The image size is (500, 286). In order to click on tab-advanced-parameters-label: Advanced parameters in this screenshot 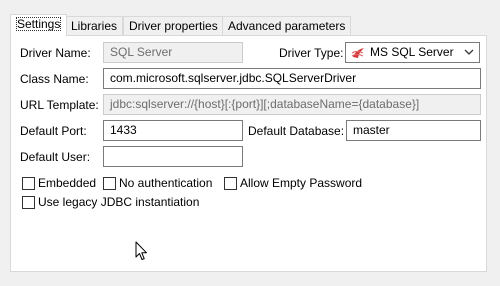, I will do `click(287, 26)`.